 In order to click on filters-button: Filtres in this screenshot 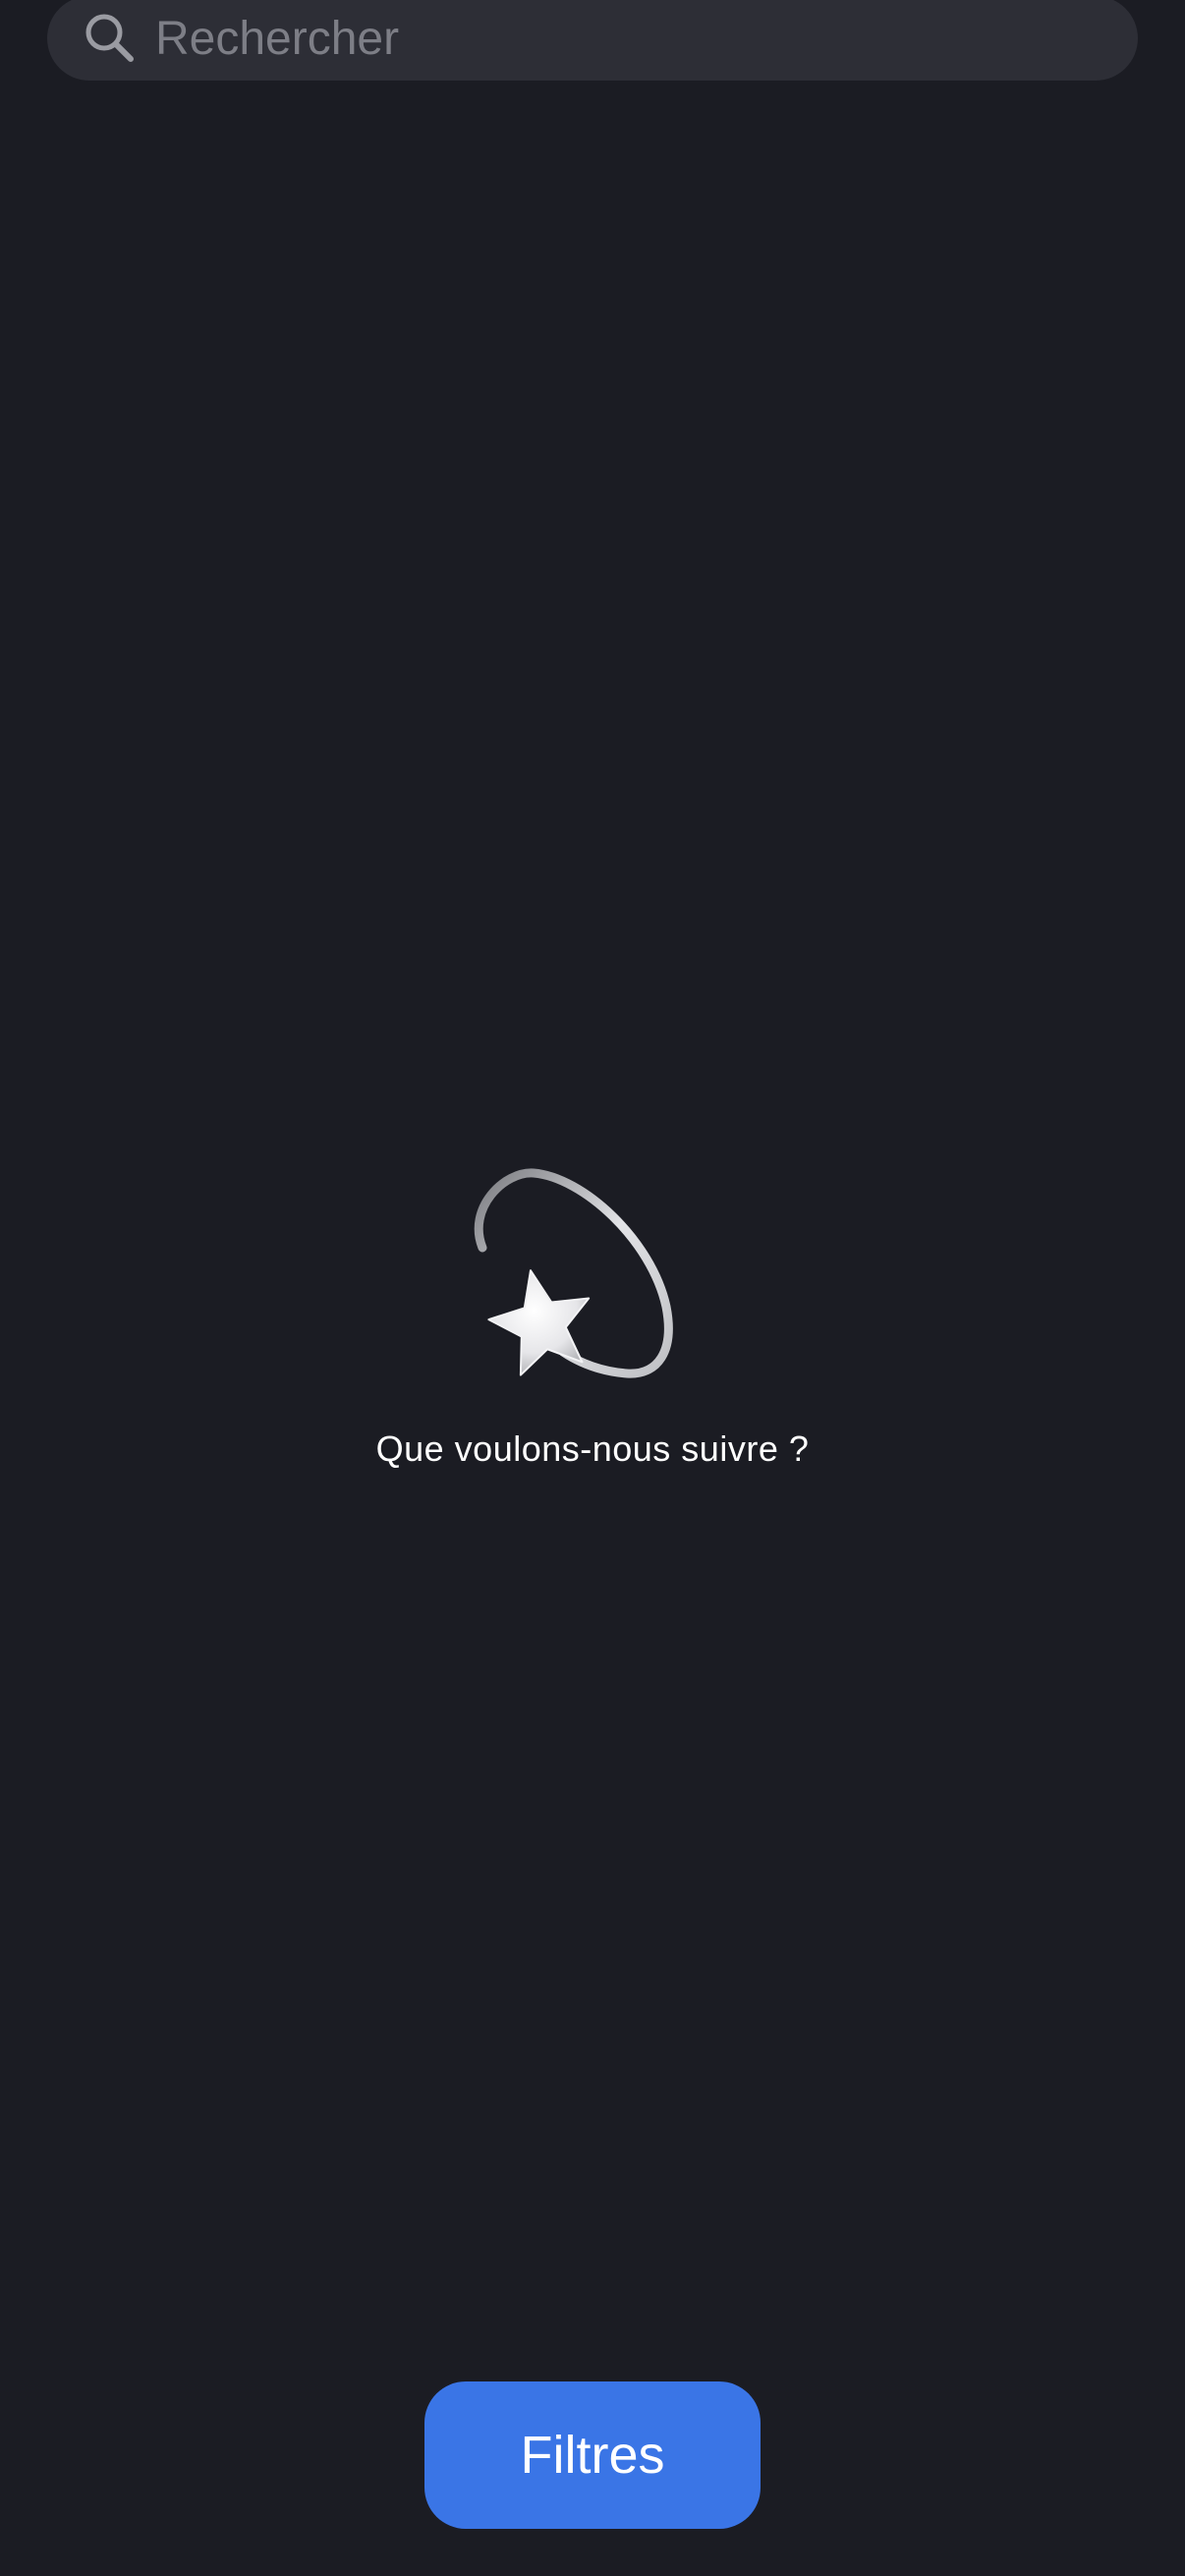, I will do `click(592, 2455)`.